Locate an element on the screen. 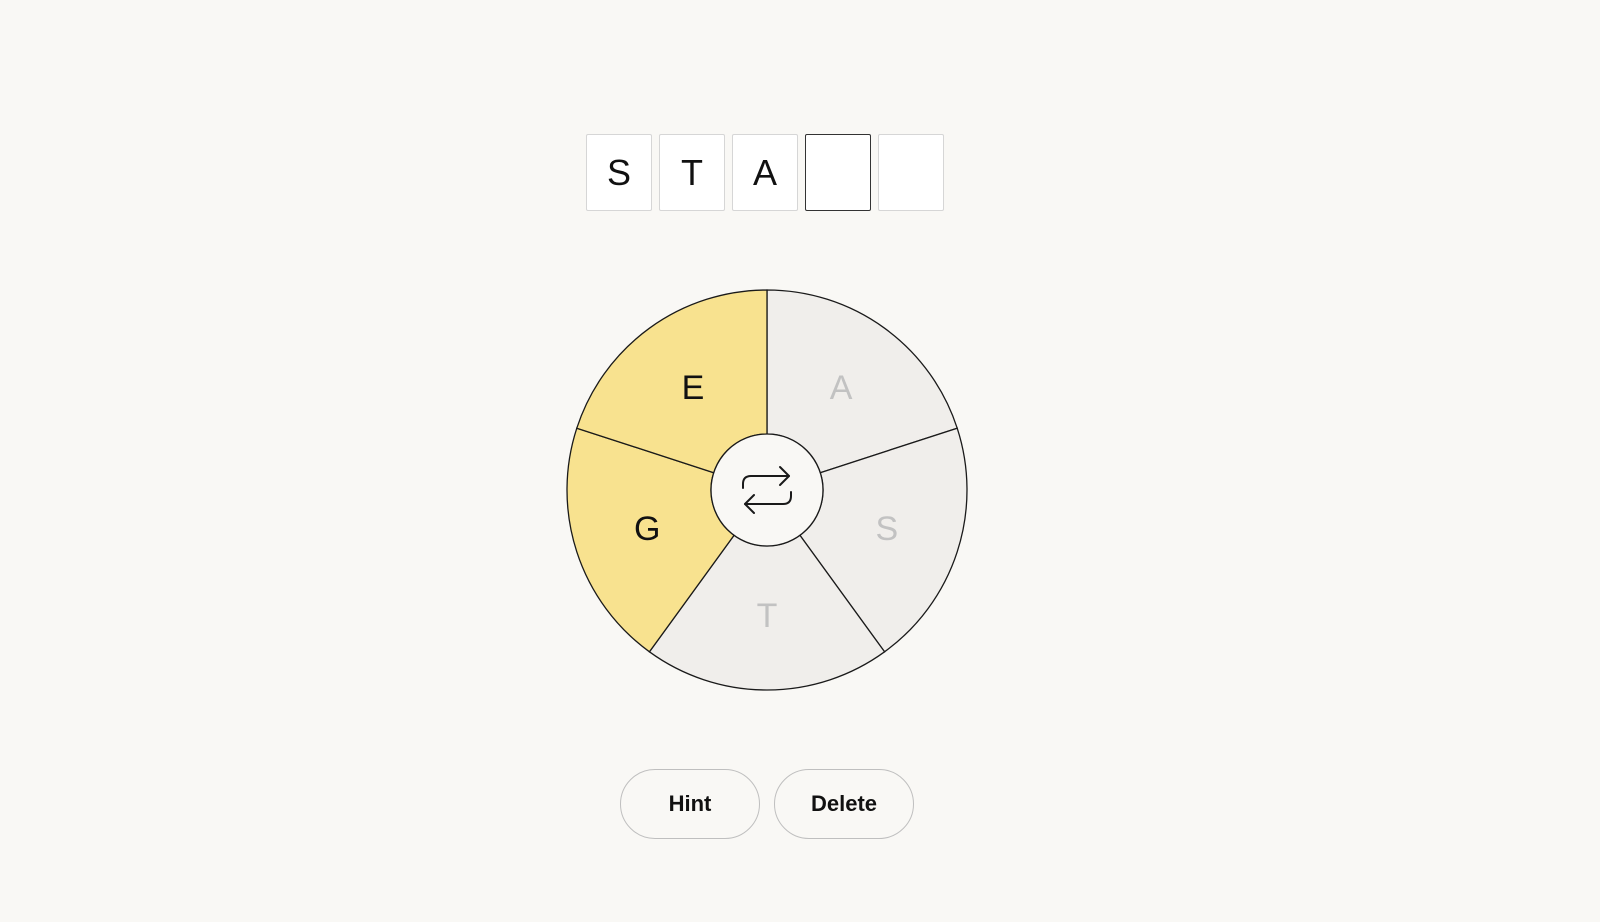 This screenshot has width=1600, height=922. letter-wheel: ASTGE is located at coordinates (767, 490).